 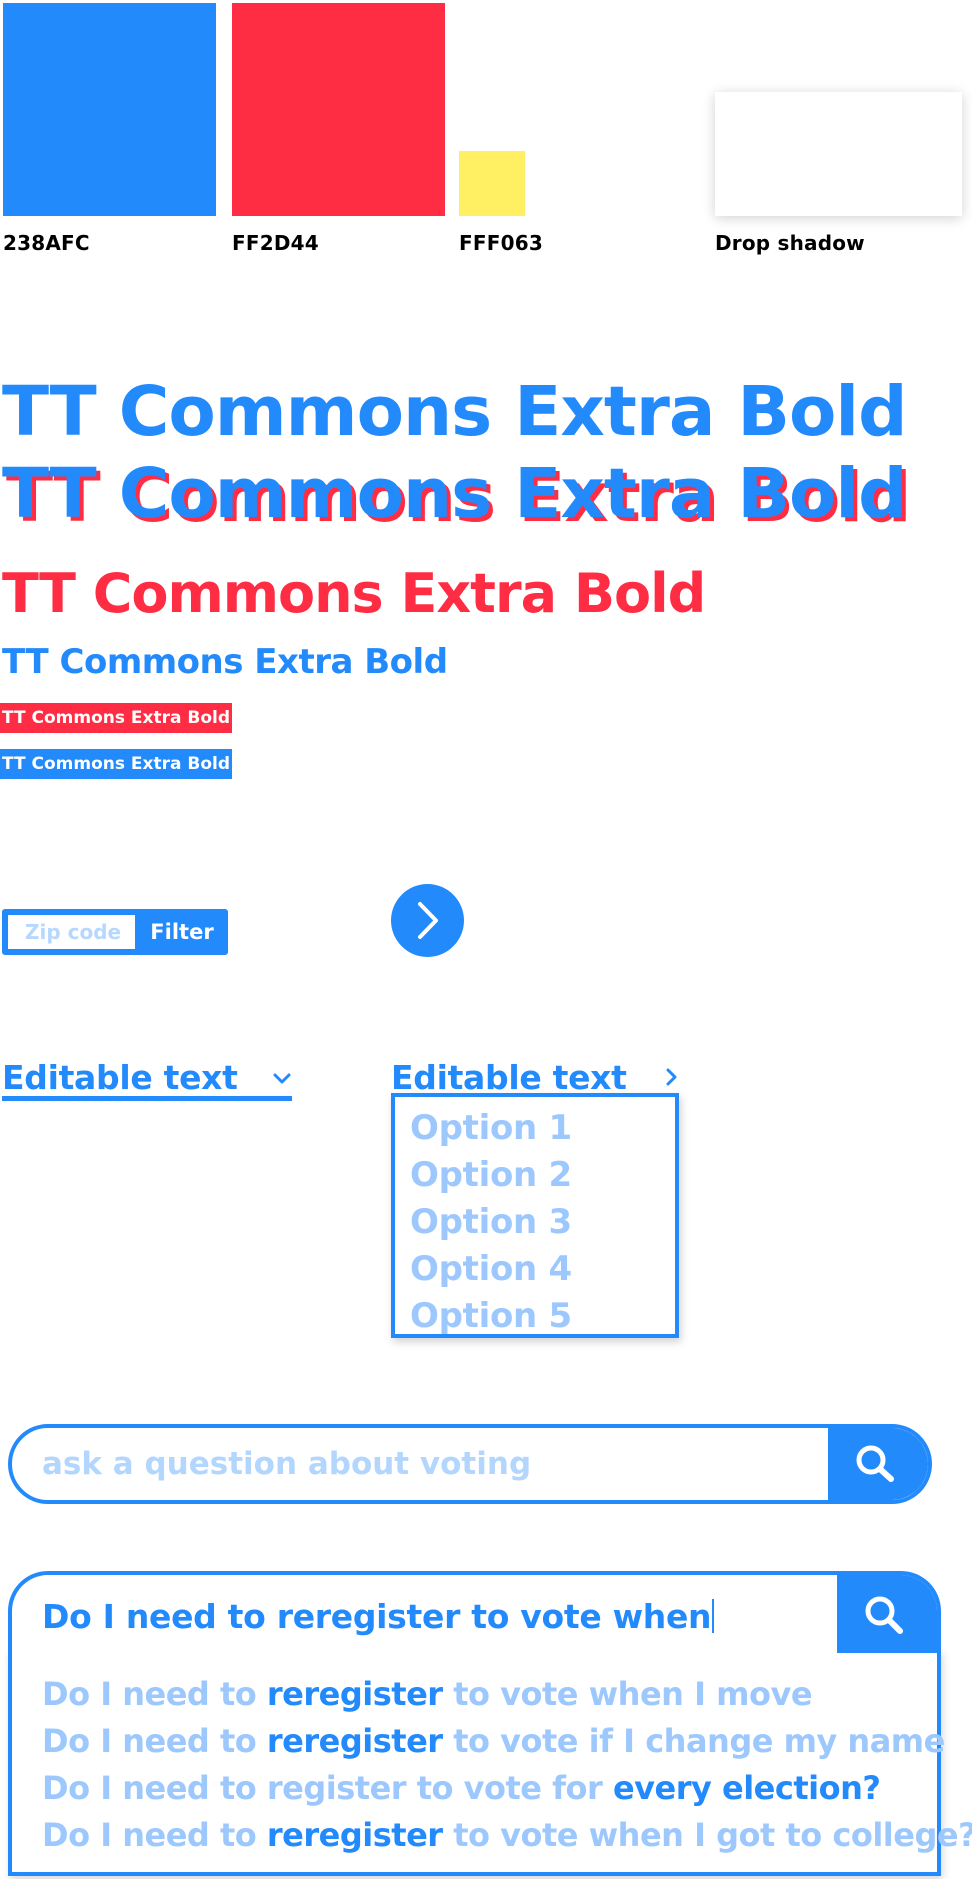 I want to click on swatch-drop-shadow, so click(x=838, y=154).